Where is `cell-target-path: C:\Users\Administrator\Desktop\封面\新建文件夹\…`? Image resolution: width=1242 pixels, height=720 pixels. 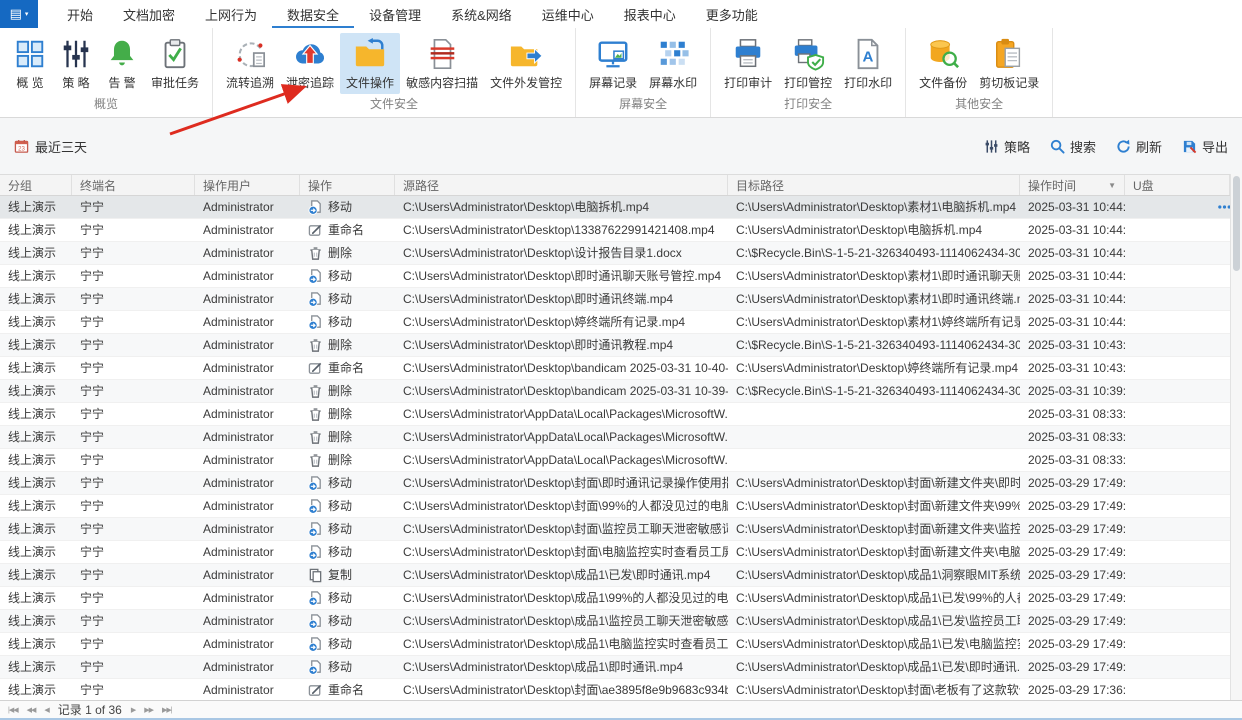
cell-target-path: C:\Users\Administrator\Desktop\封面\新建文件夹\… is located at coordinates (878, 506).